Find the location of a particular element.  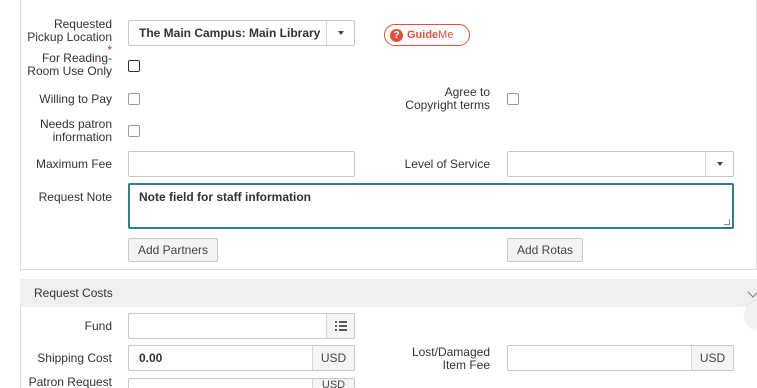

patron-request-label: Patron Request is located at coordinates (70, 381).